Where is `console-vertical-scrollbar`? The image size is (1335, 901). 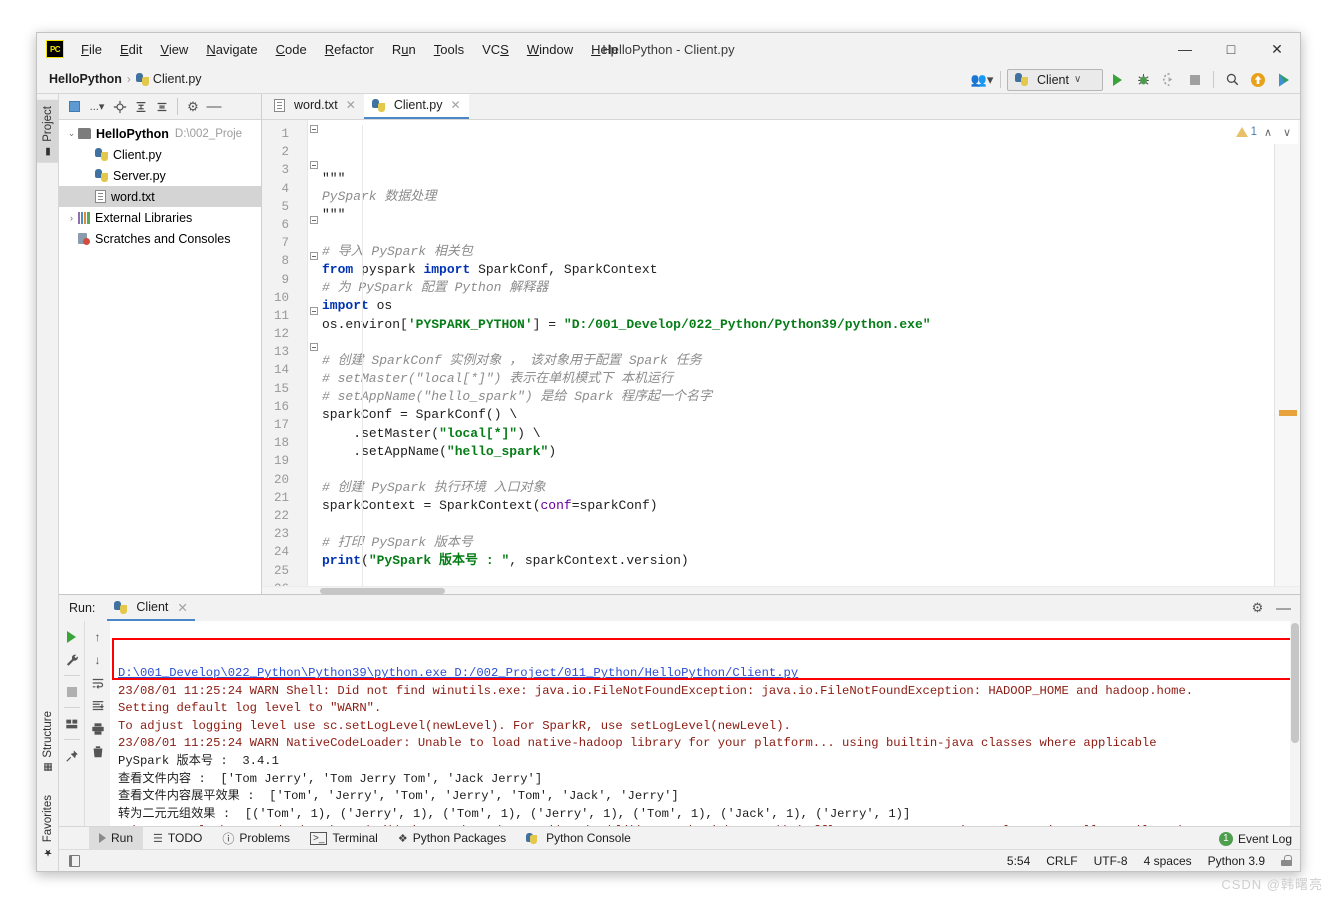 console-vertical-scrollbar is located at coordinates (1295, 723).